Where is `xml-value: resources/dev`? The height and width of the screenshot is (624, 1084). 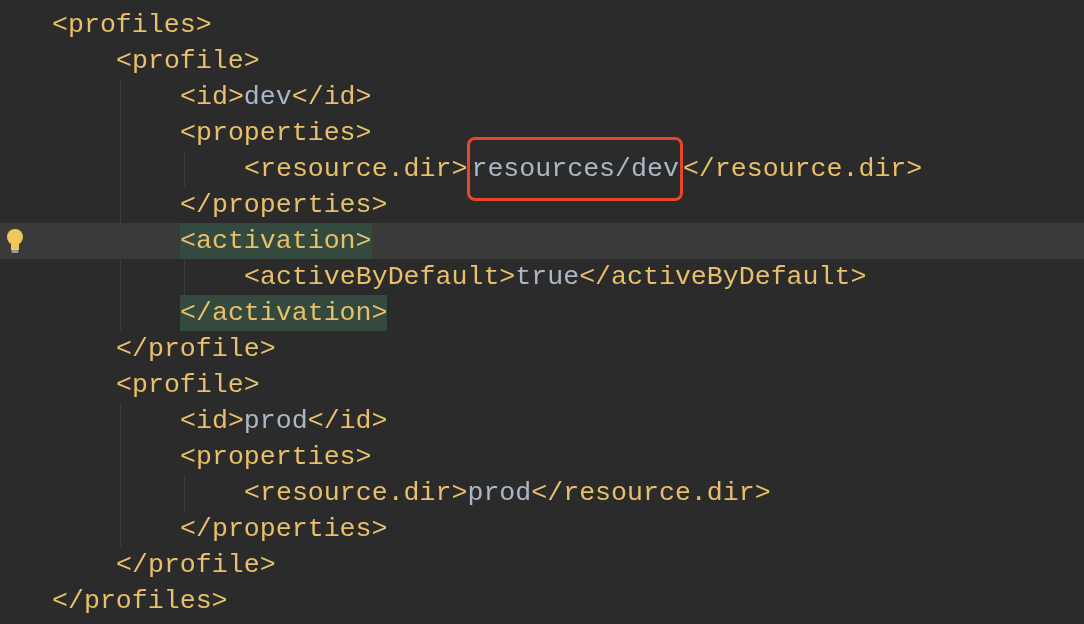 xml-value: resources/dev is located at coordinates (575, 169).